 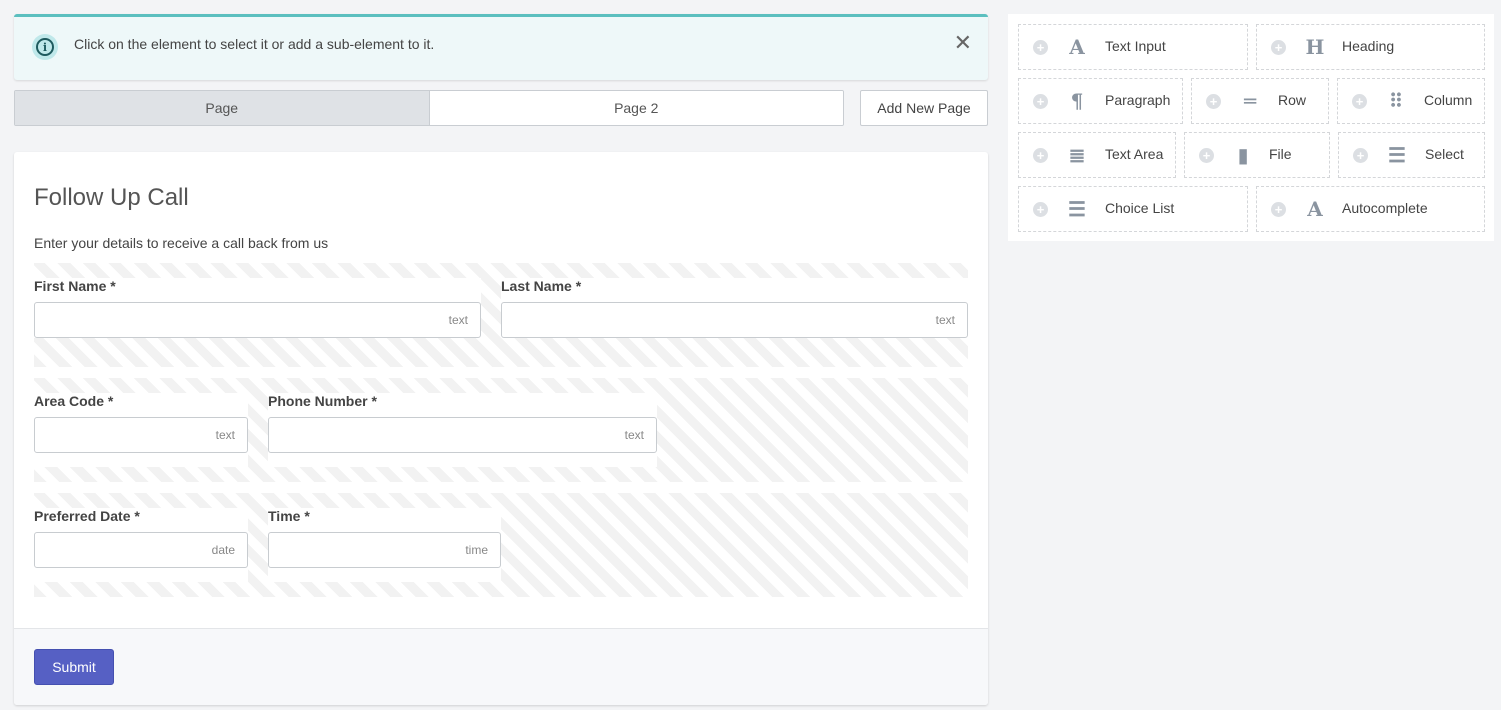 What do you see at coordinates (1260, 101) in the screenshot?
I see `palette-item-row: + ═ Row` at bounding box center [1260, 101].